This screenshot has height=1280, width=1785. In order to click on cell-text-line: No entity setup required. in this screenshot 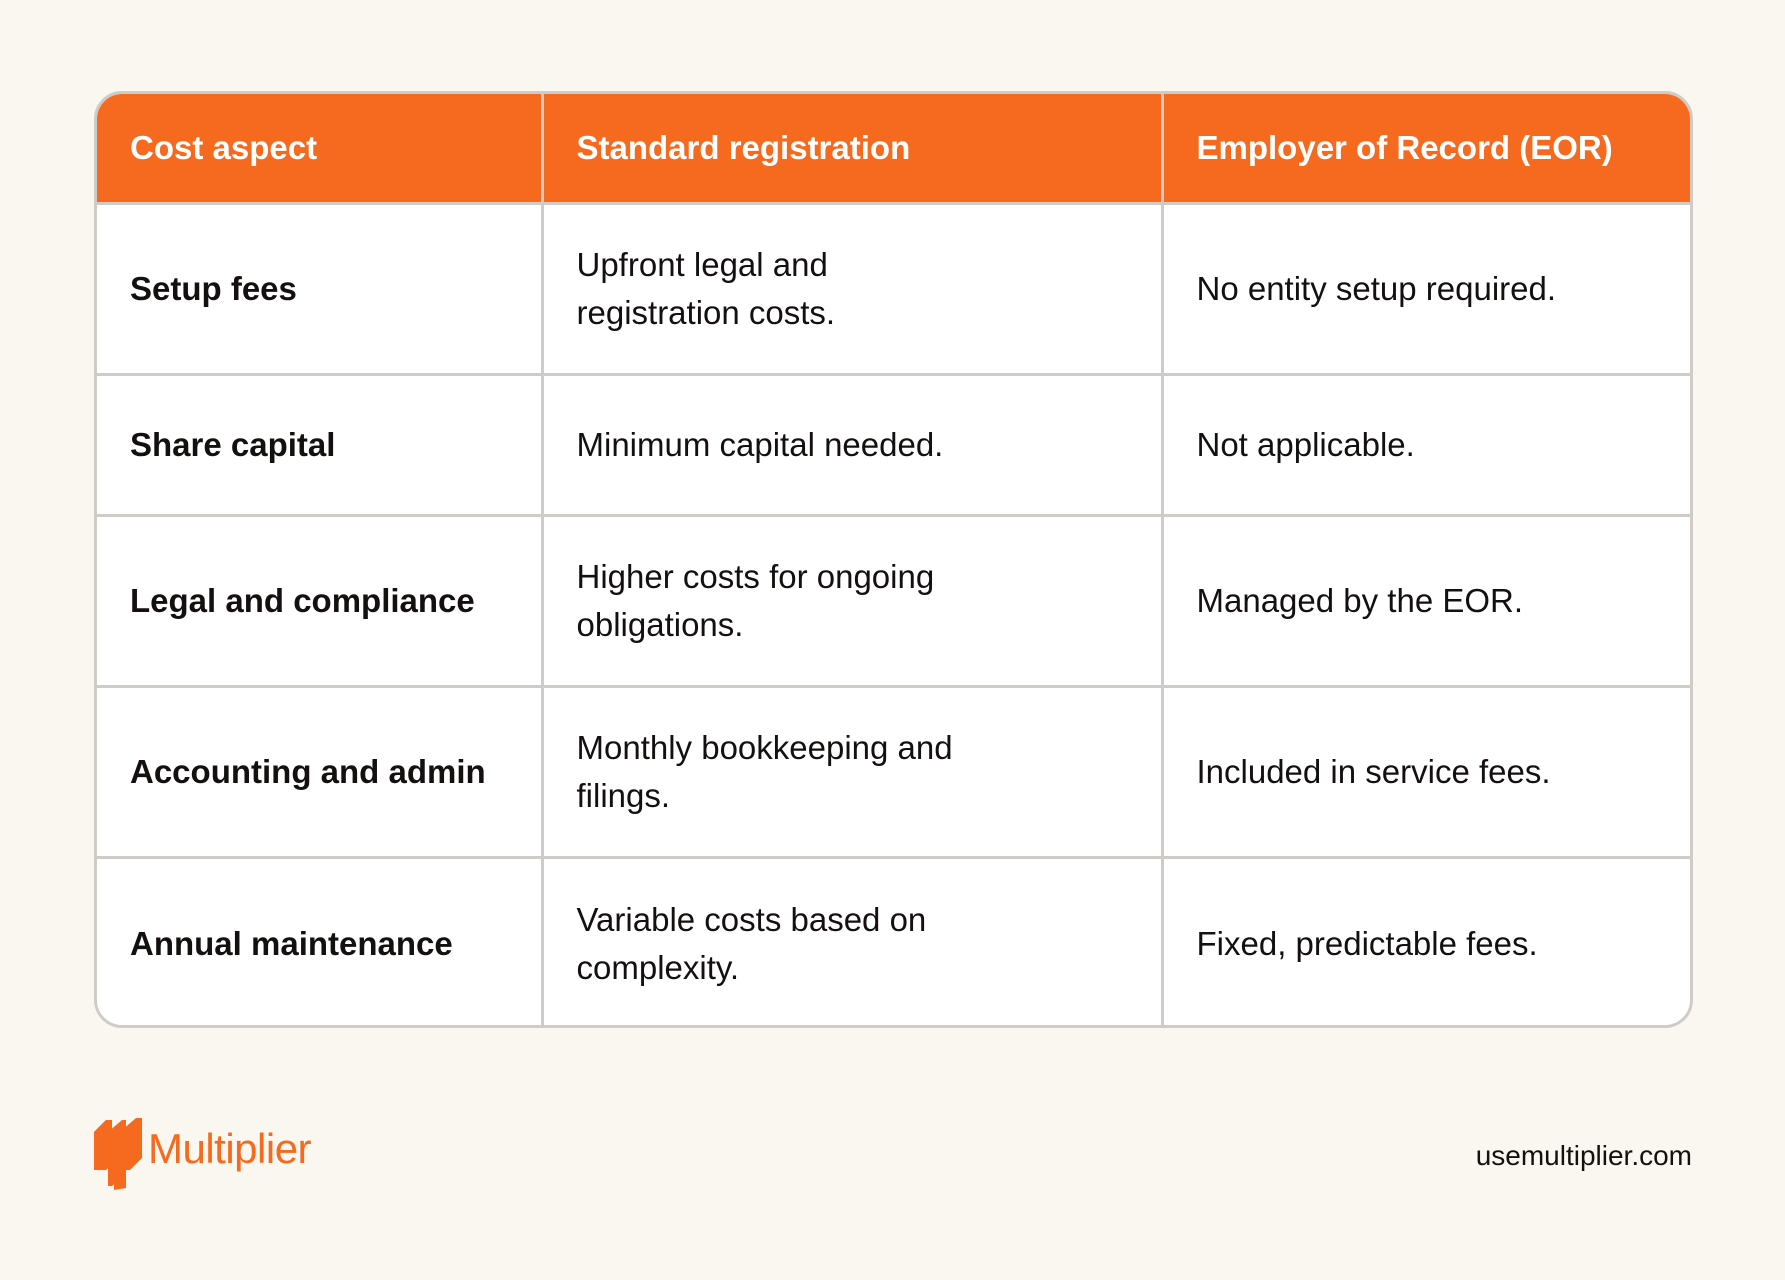, I will do `click(1376, 288)`.